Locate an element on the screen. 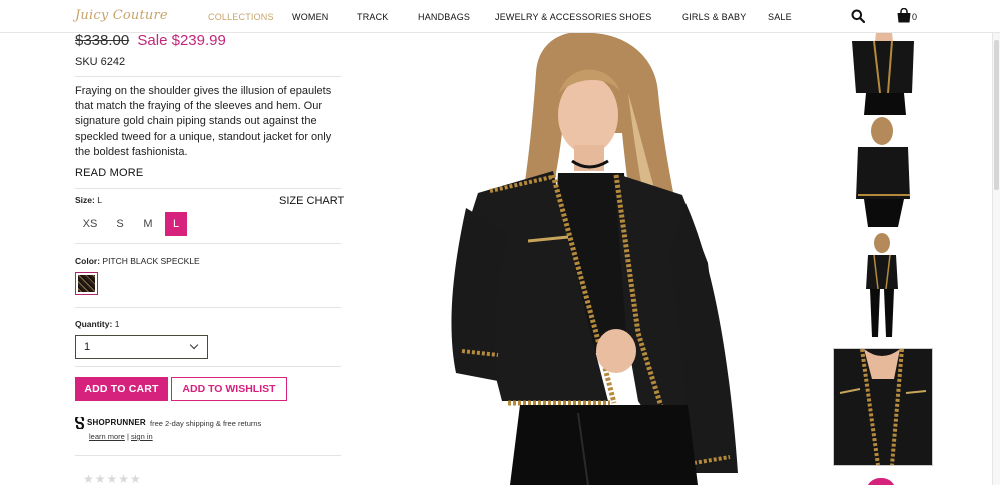 The image size is (1000, 485). size-label-row: Size: L is located at coordinates (88, 200).